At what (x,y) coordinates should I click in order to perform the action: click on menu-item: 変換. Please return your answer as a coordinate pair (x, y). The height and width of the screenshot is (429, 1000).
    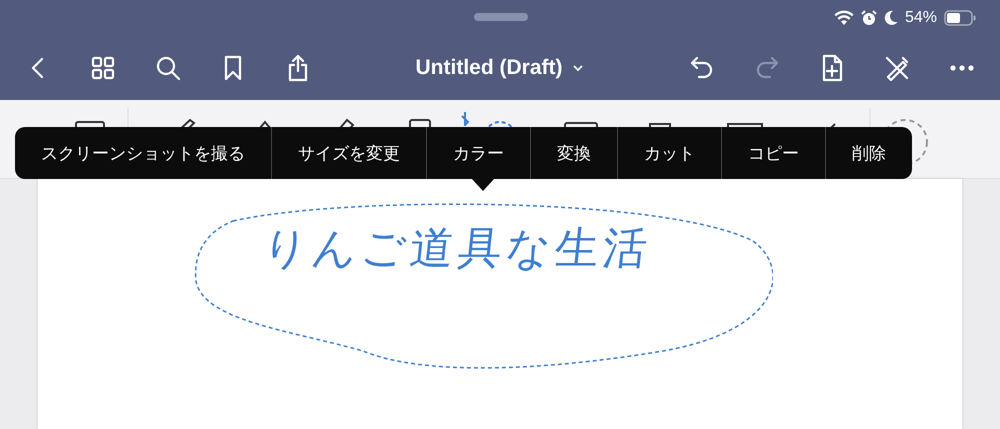
    Looking at the image, I should click on (573, 153).